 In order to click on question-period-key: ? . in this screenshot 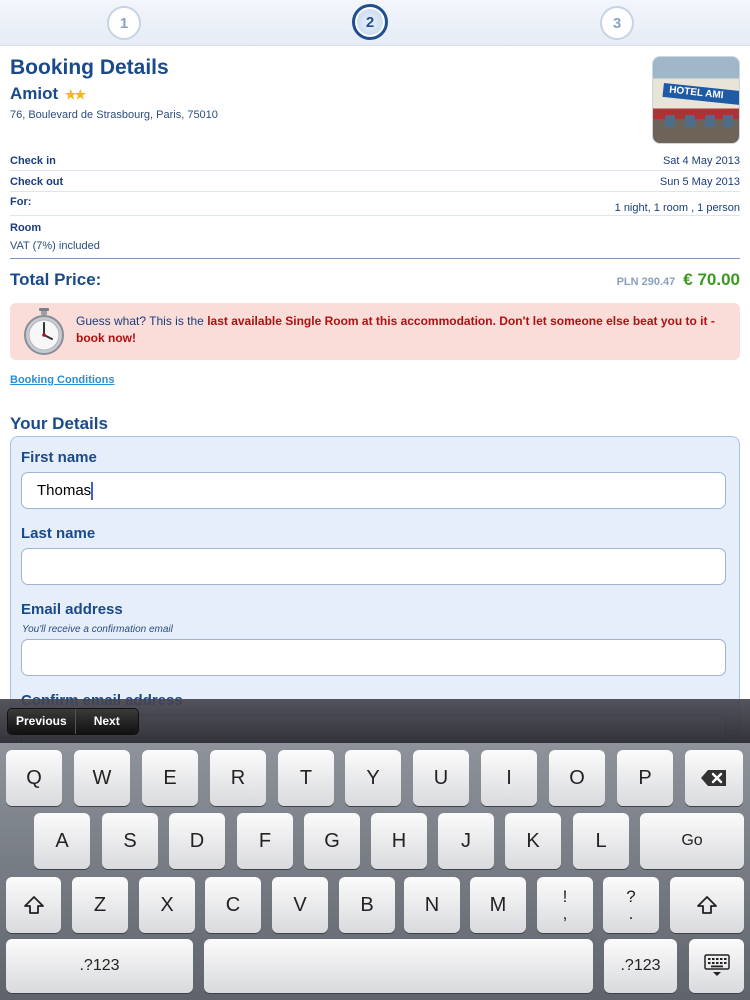, I will do `click(631, 905)`.